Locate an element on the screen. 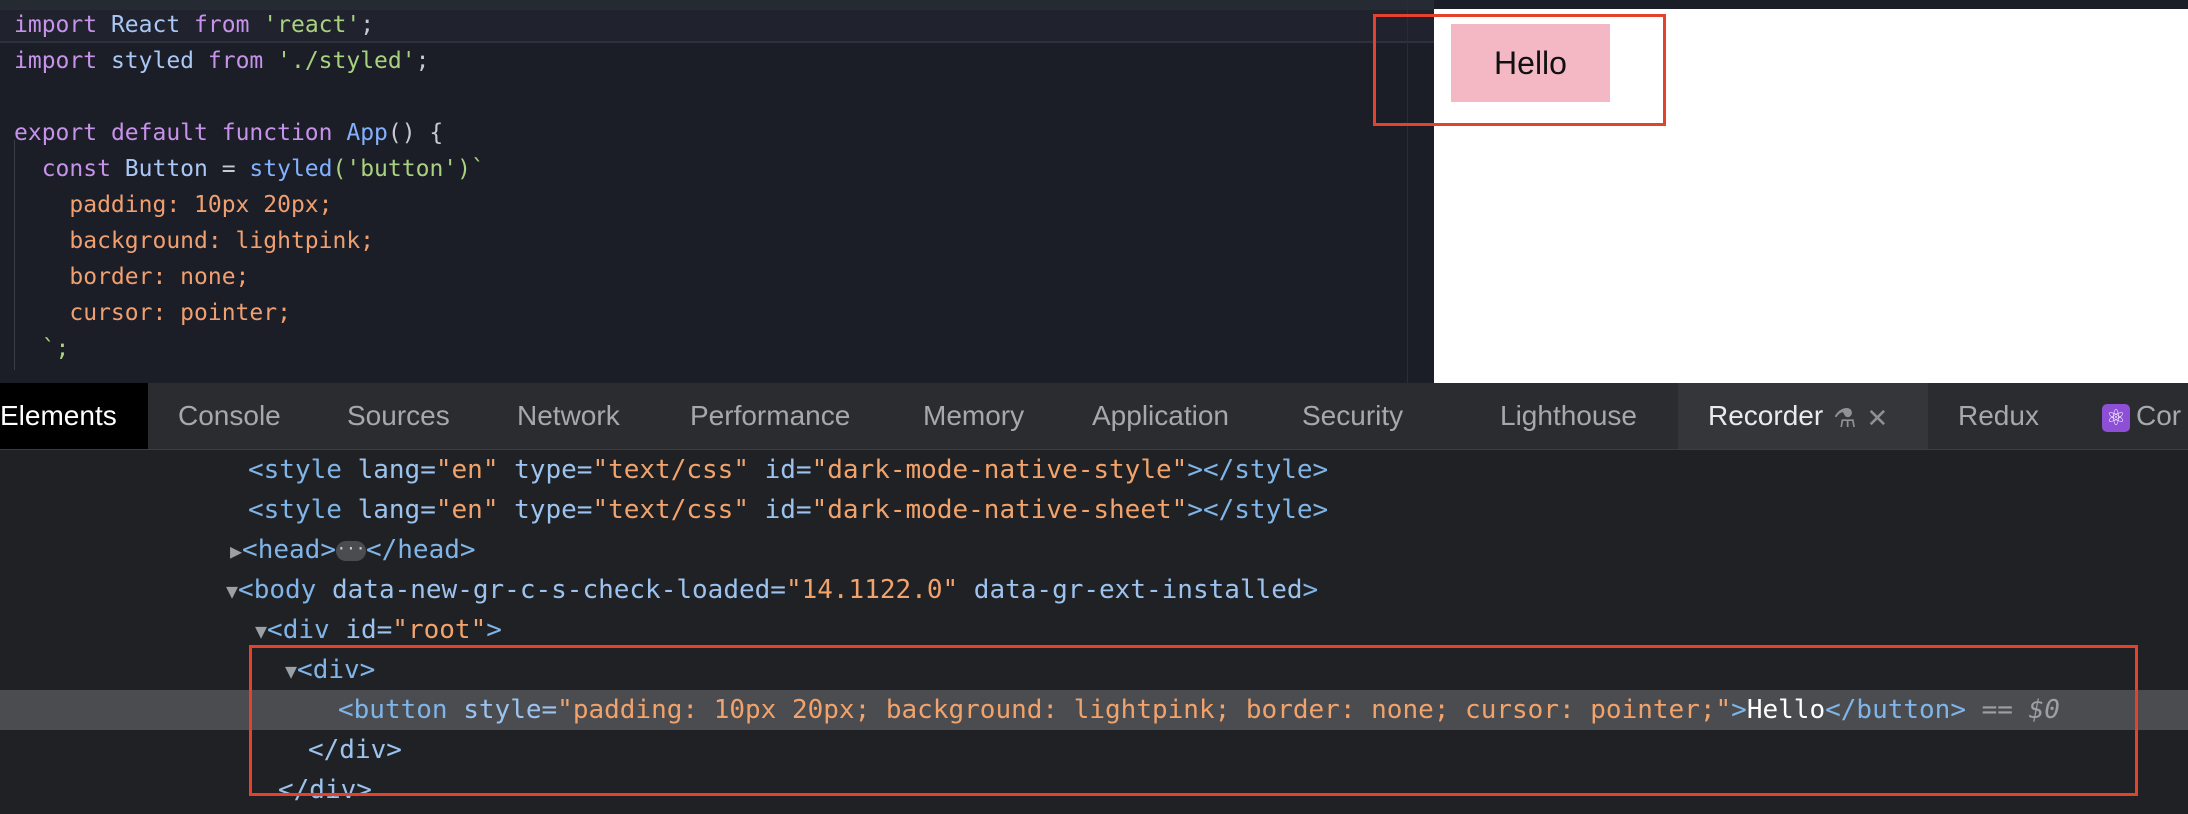 The width and height of the screenshot is (2188, 814). tab-memory-label: Memory is located at coordinates (974, 415).